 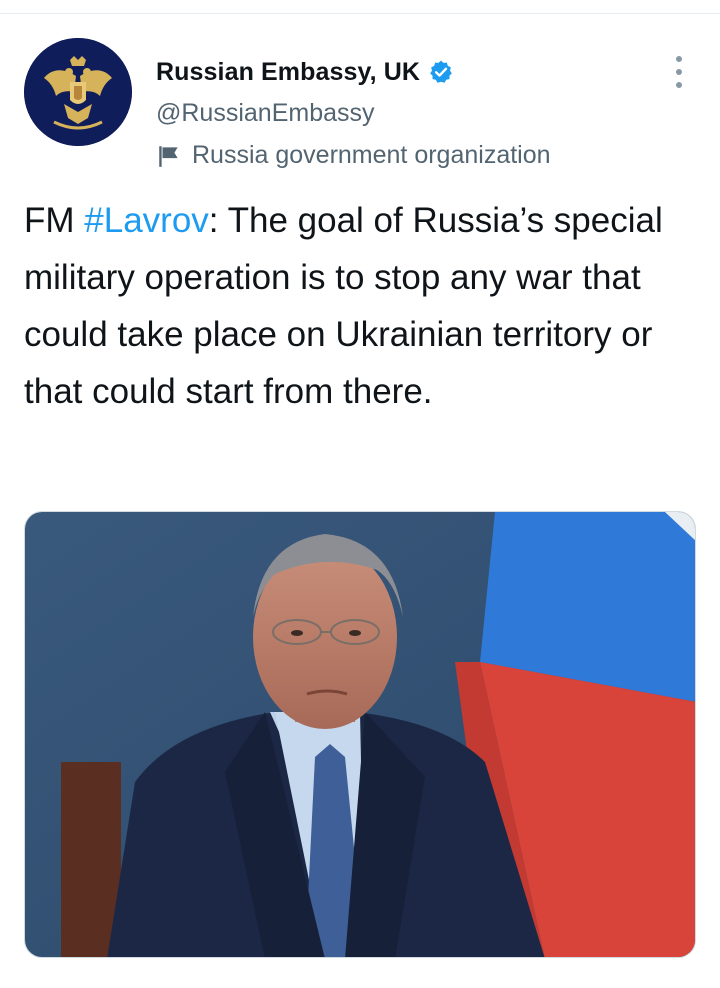 What do you see at coordinates (265, 113) in the screenshot?
I see `author-handle: @RussianEmbassy` at bounding box center [265, 113].